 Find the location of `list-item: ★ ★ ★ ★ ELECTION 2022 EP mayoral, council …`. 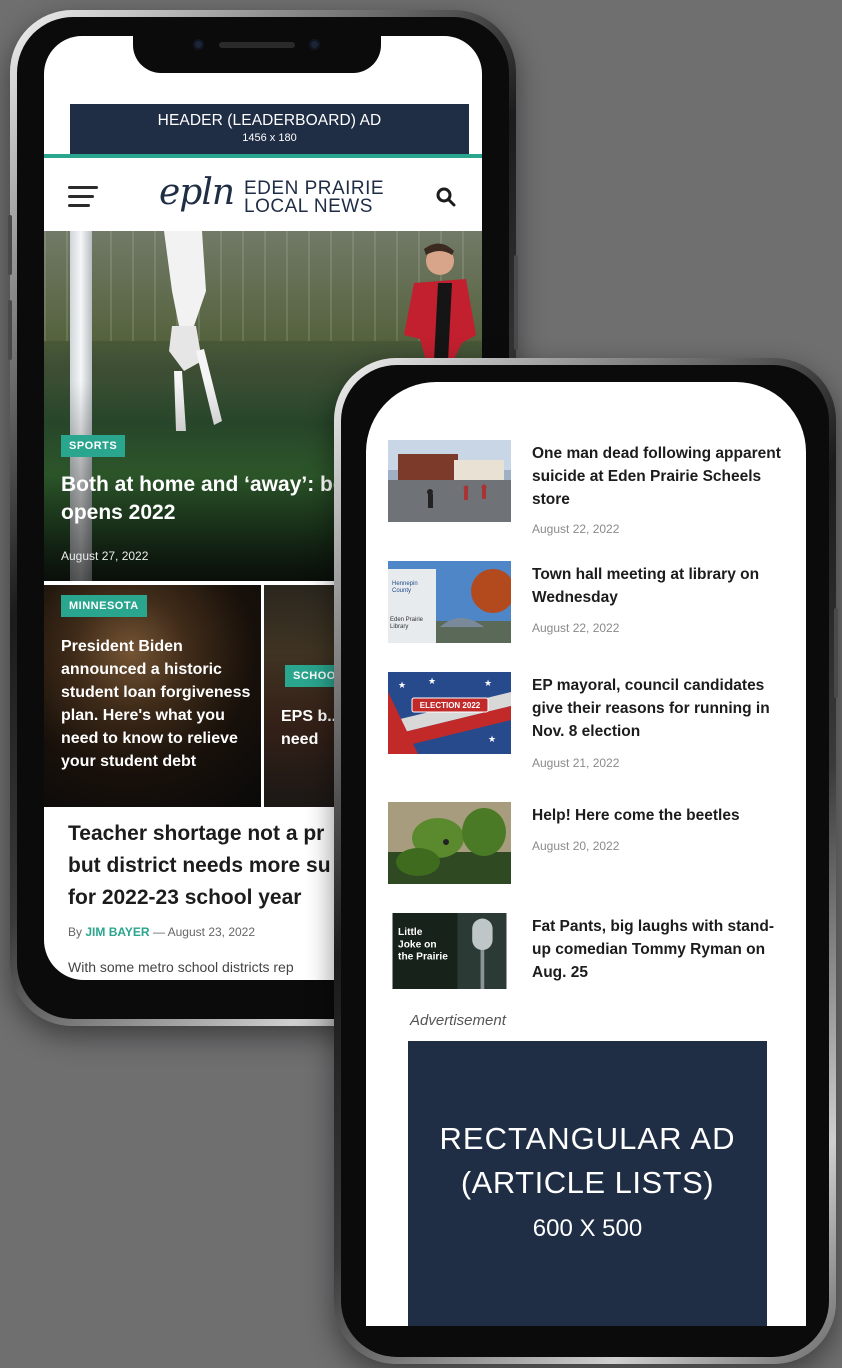

list-item: ★ ★ ★ ★ ELECTION 2022 EP mayoral, council … is located at coordinates (588, 735).